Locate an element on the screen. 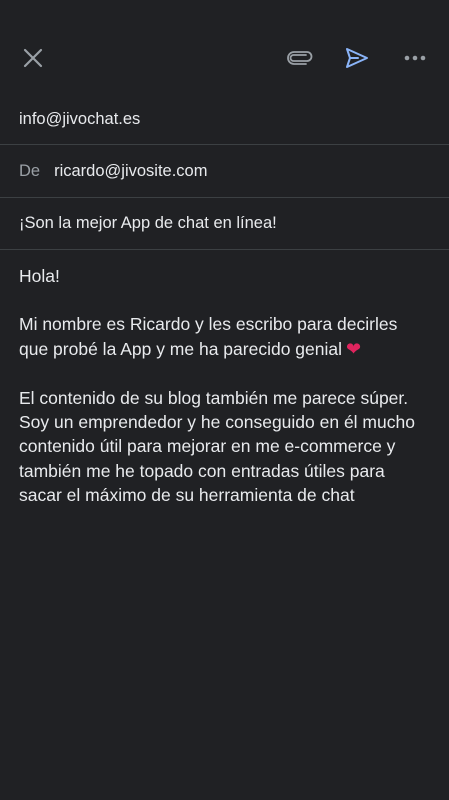 This screenshot has height=800, width=449. subject-field: ¡Son la mejor App de chat en línea! is located at coordinates (224, 223).